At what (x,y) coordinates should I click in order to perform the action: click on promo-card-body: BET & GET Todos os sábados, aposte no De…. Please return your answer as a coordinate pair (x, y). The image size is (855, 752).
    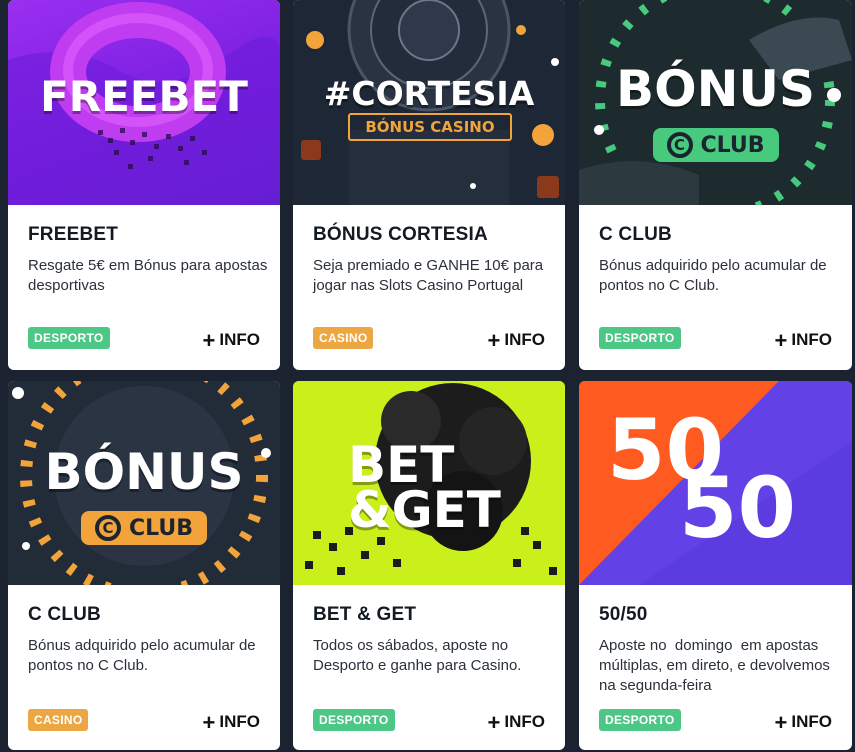
    Looking at the image, I should click on (429, 640).